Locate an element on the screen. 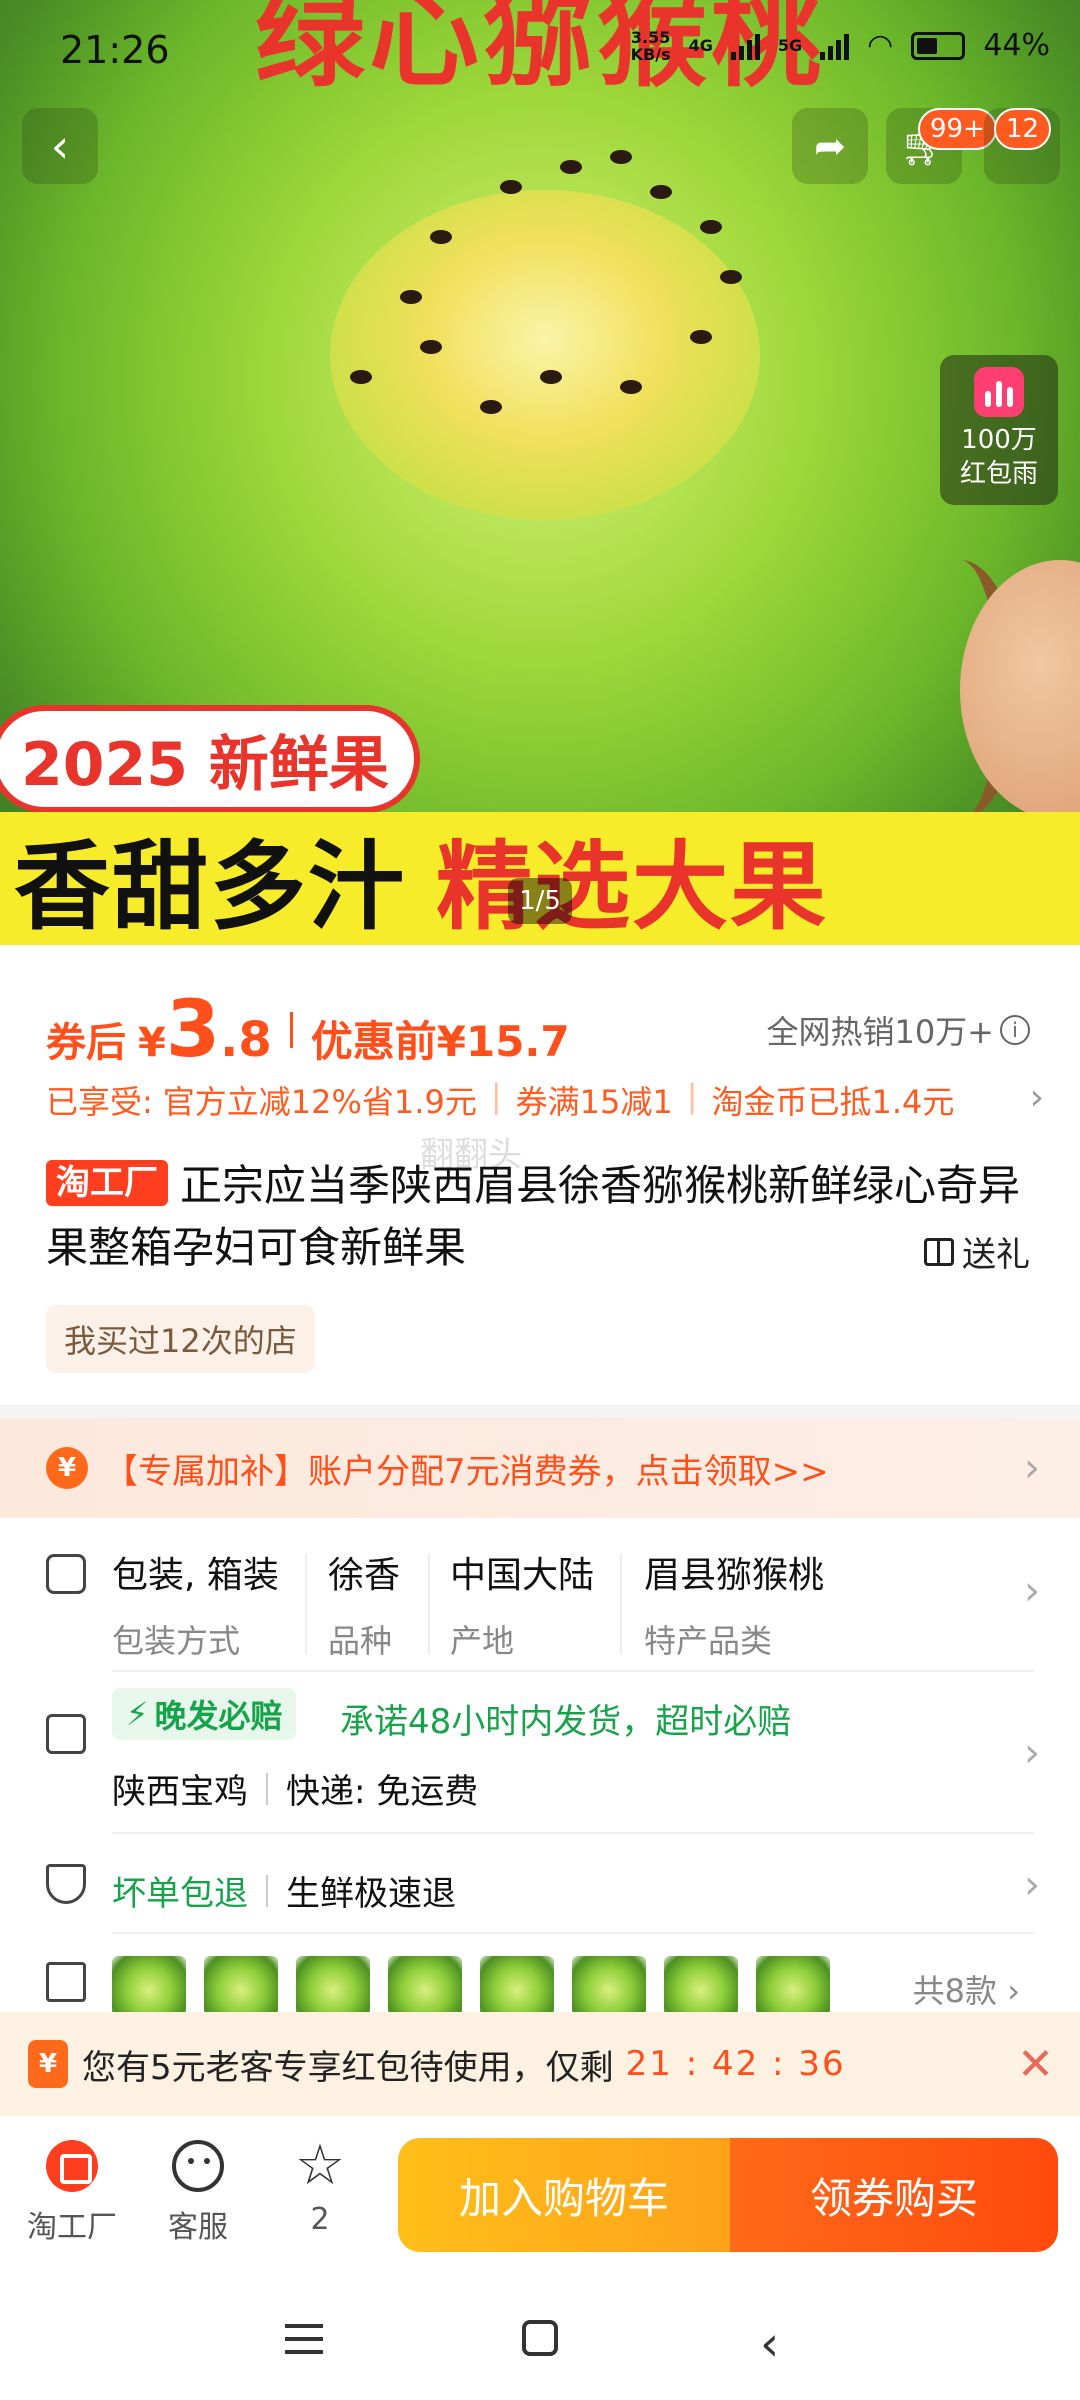 The width and height of the screenshot is (1080, 2400). home-icon is located at coordinates (540, 2338).